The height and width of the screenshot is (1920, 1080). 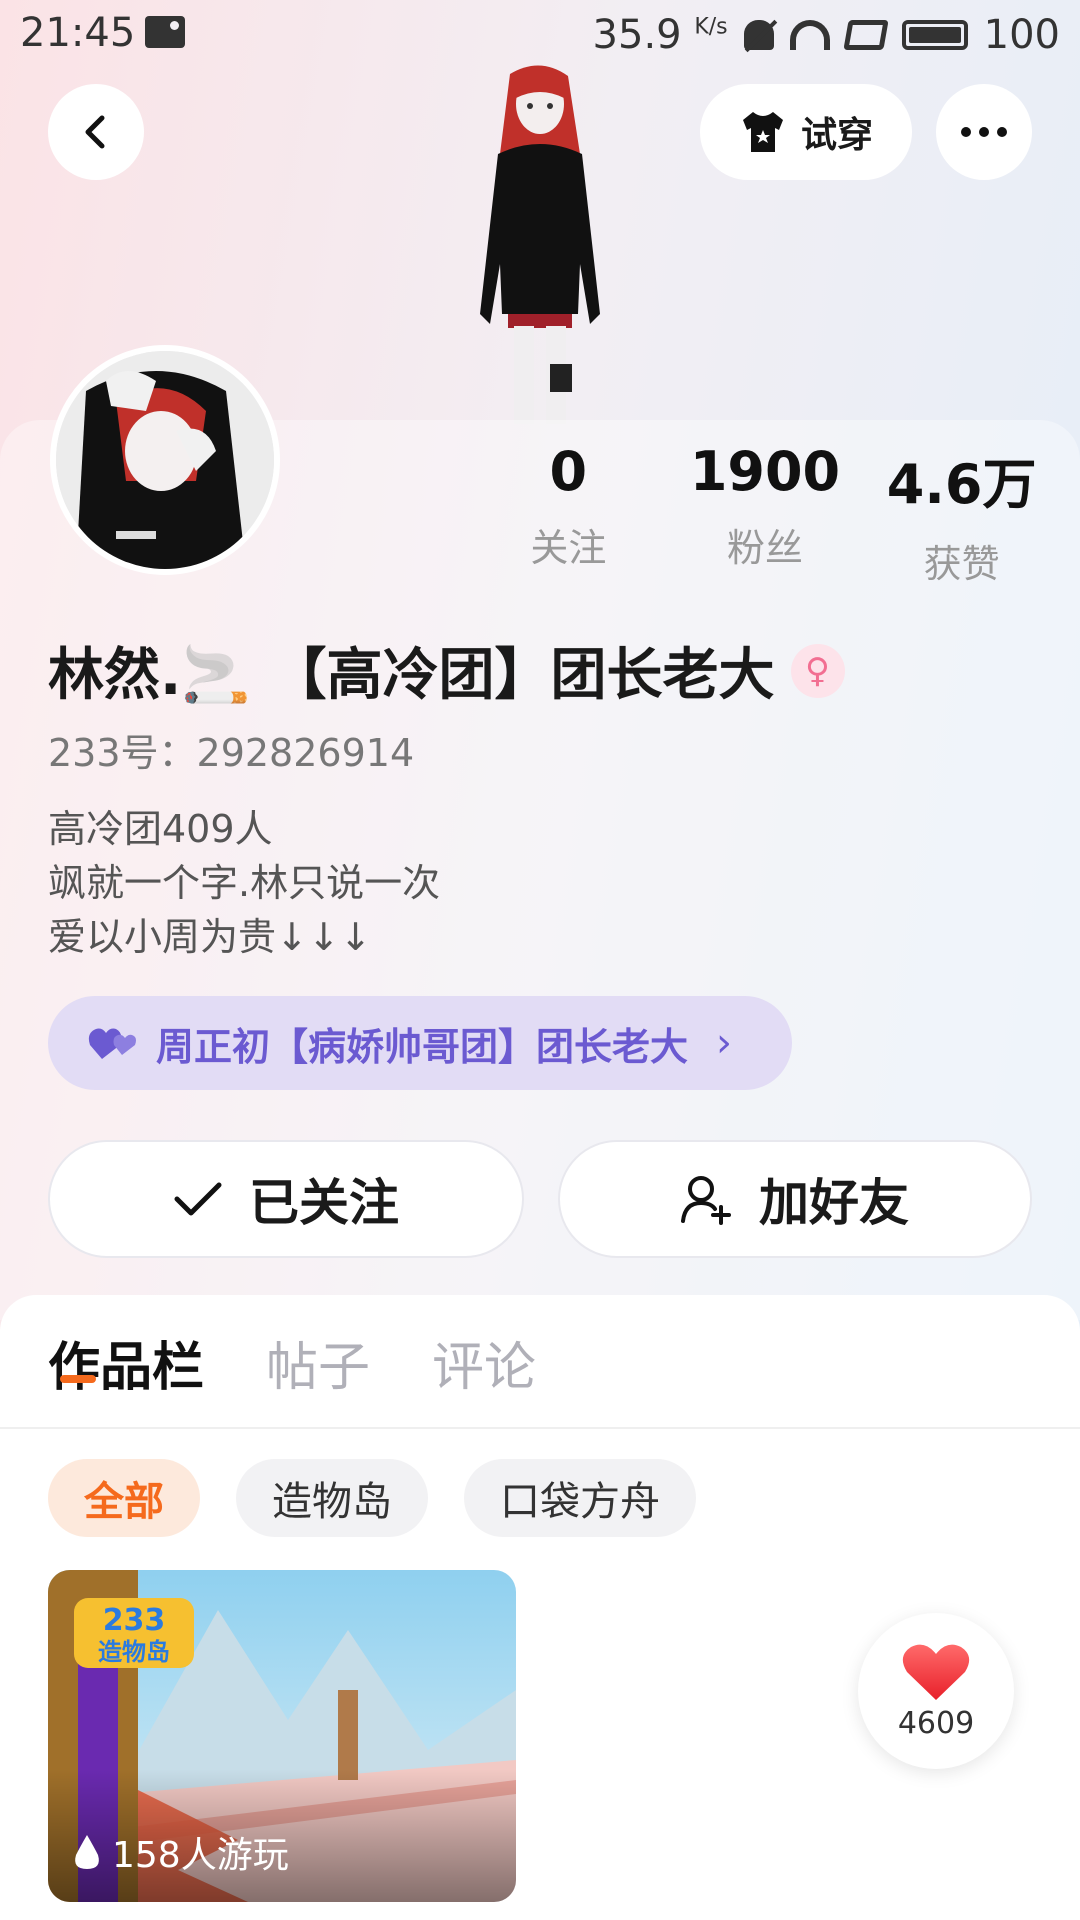 I want to click on more-options-button, so click(x=984, y=132).